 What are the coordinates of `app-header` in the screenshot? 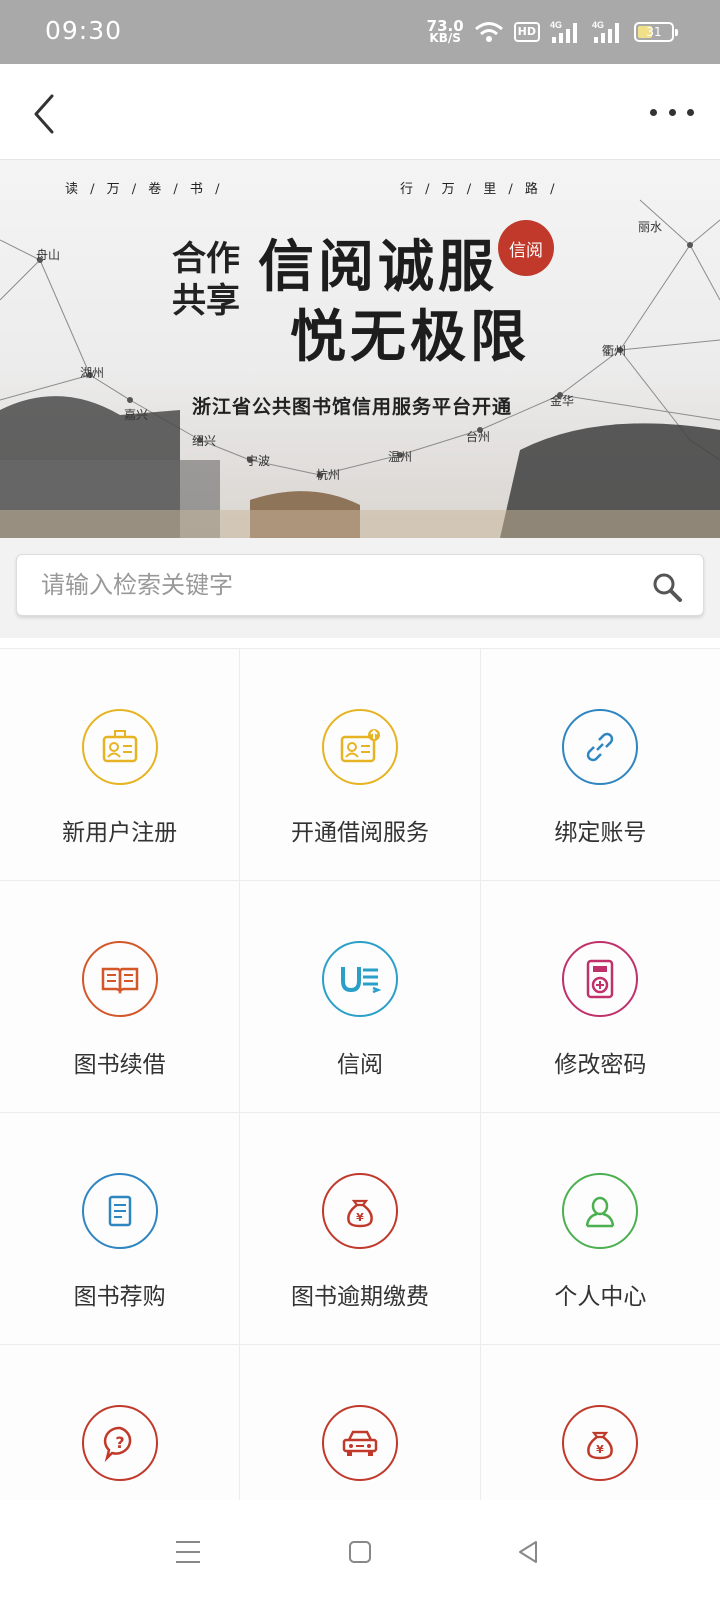 It's located at (360, 112).